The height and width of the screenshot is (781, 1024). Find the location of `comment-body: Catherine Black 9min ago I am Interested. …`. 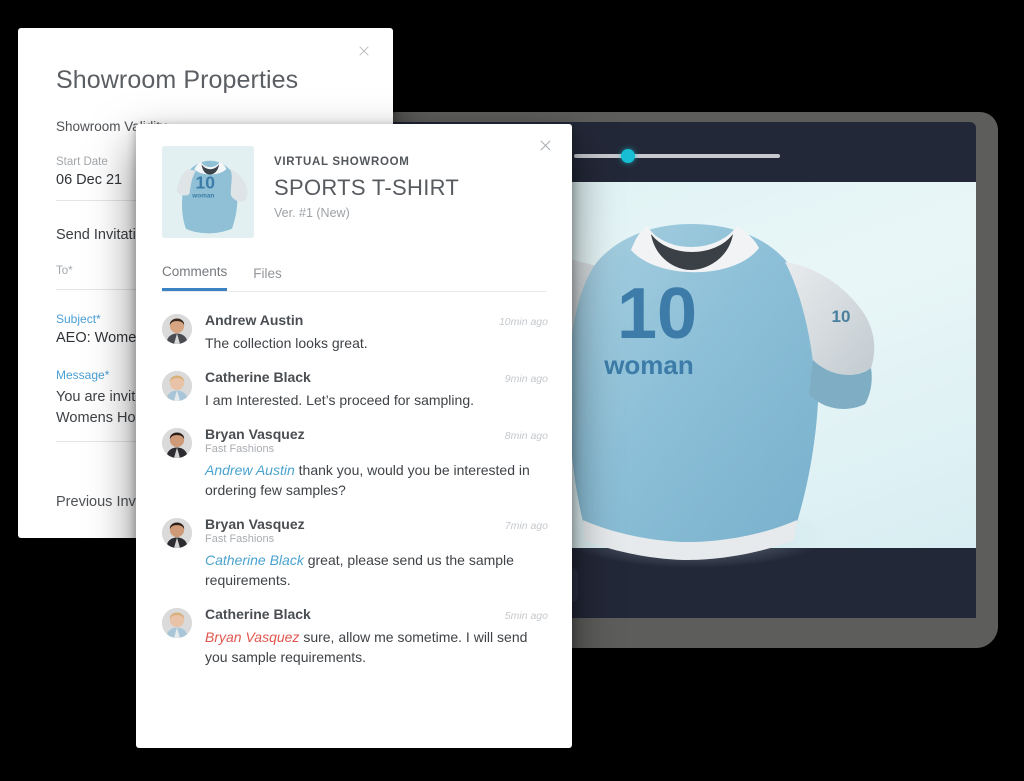

comment-body: Catherine Black 9min ago I am Interested. … is located at coordinates (376, 389).